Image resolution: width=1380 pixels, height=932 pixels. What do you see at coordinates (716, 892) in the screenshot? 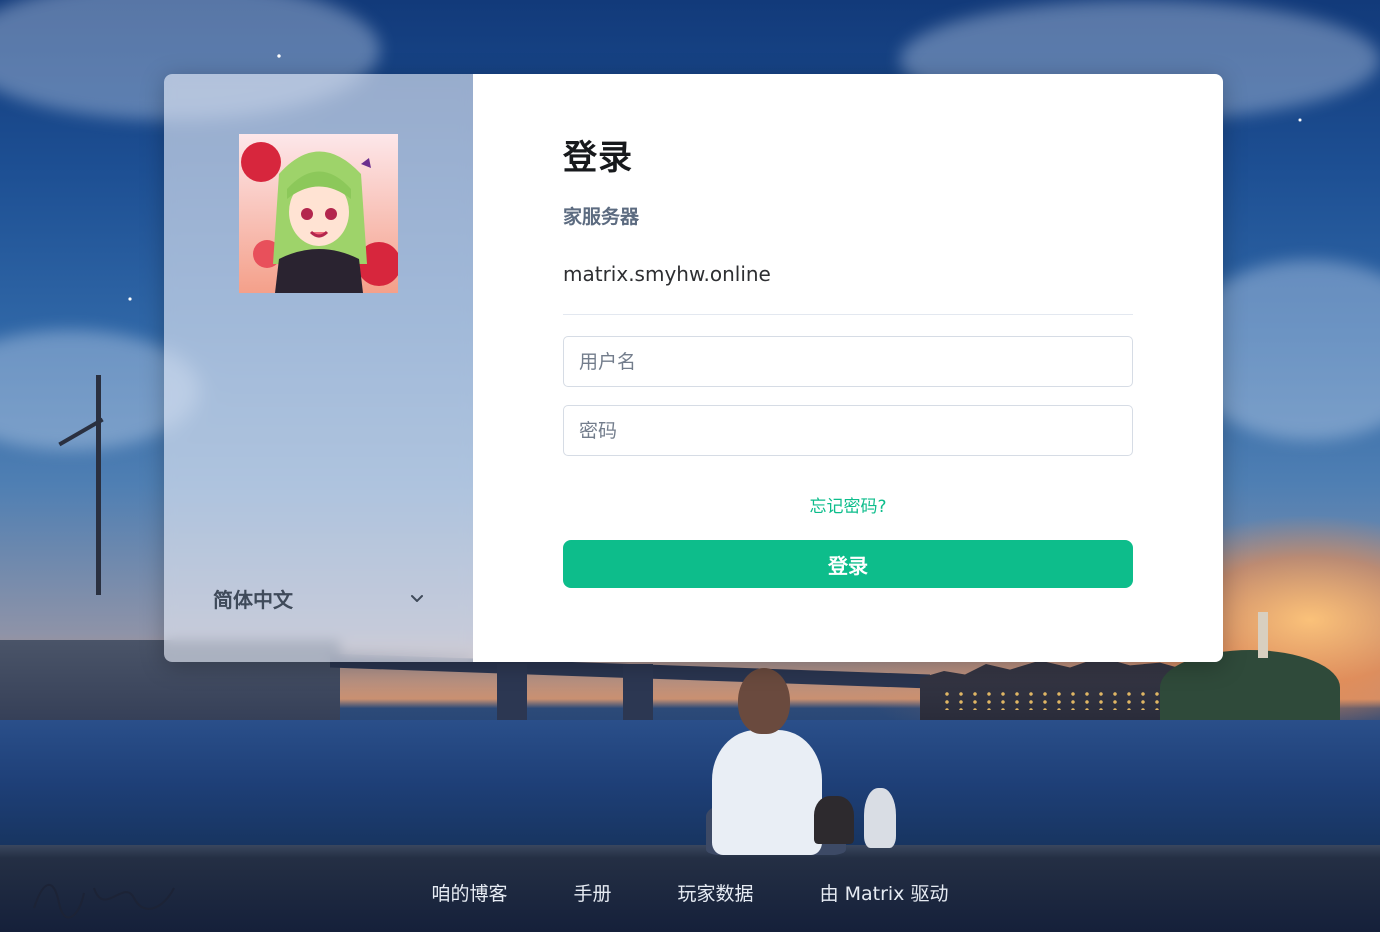
I see `footer-link-player-data: 玩家数据` at bounding box center [716, 892].